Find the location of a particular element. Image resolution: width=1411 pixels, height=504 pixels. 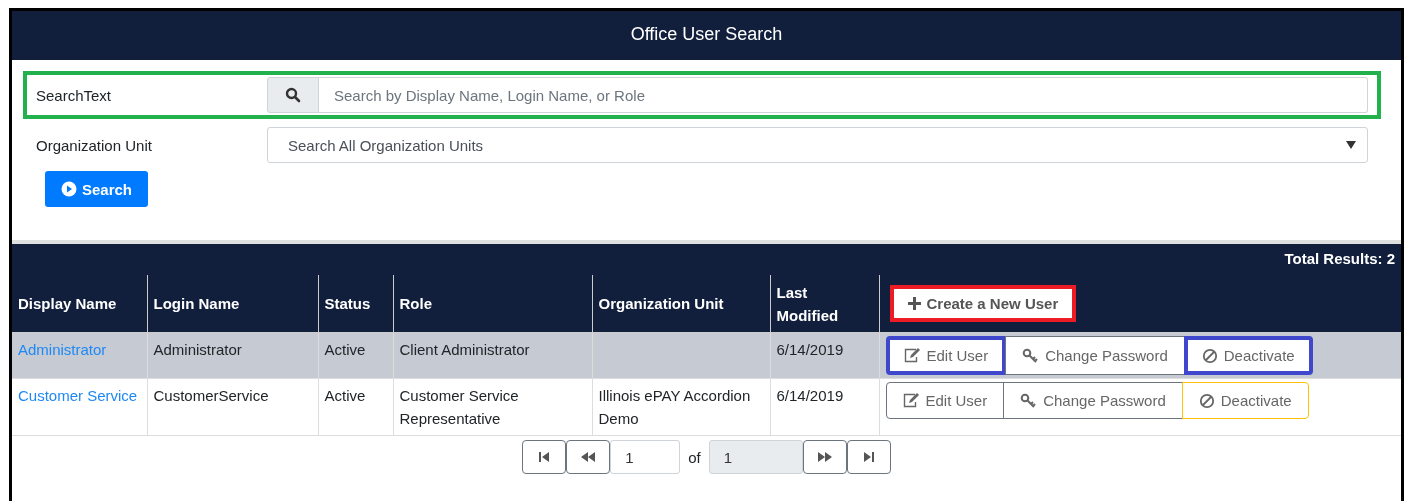

org-unit-label: Organization Unit is located at coordinates (94, 145).